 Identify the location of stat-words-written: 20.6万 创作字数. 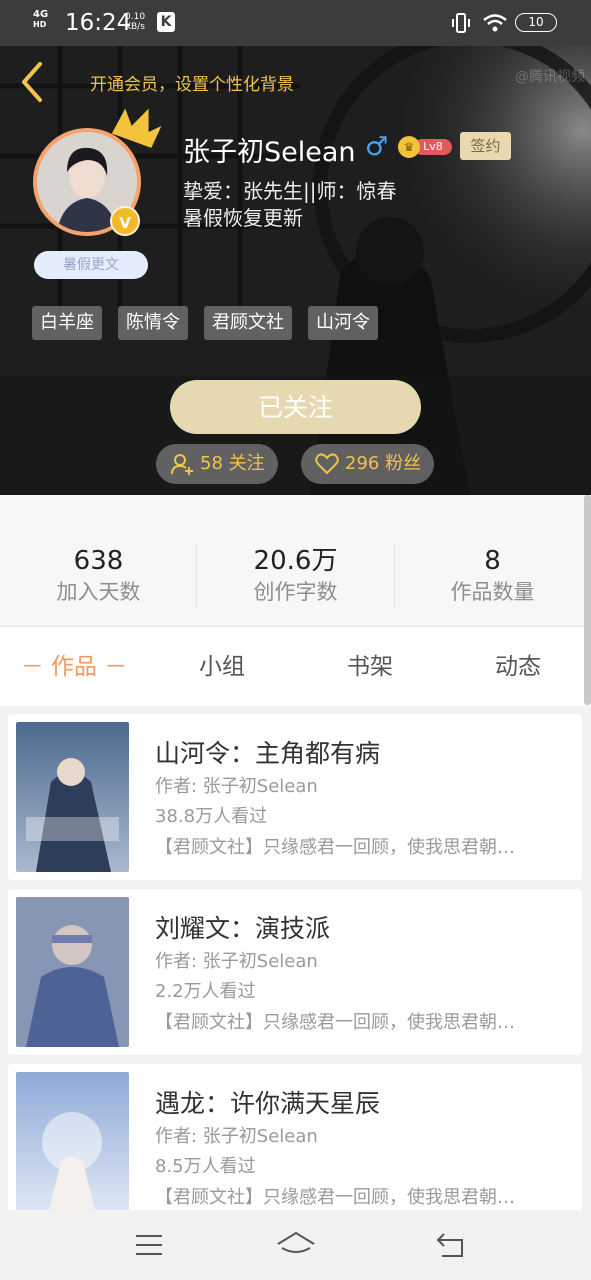
(295, 576).